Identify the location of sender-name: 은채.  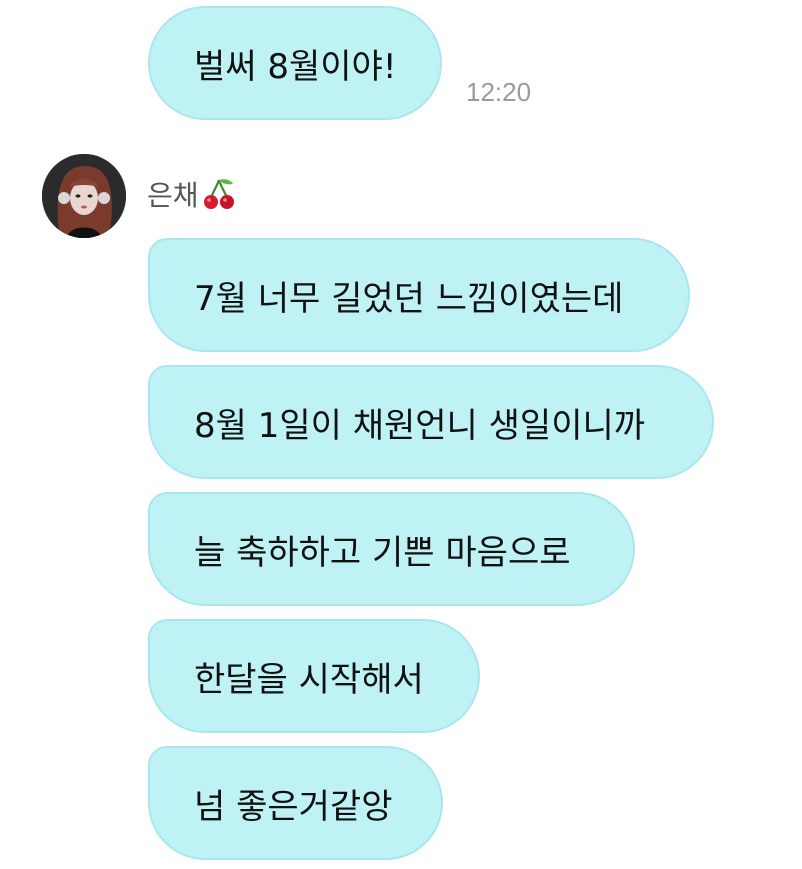
(192, 194).